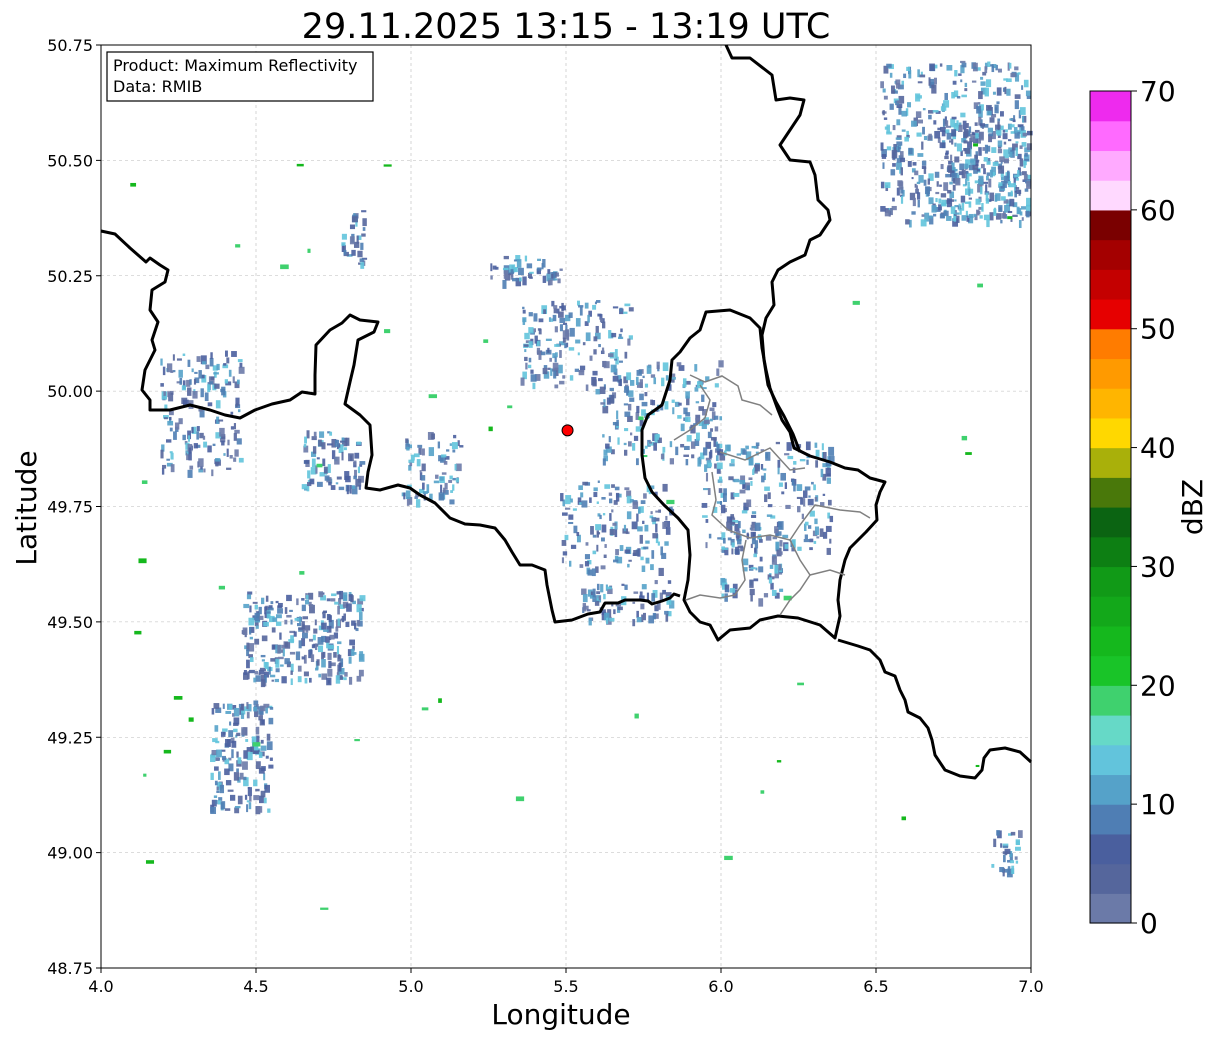 Image resolution: width=1219 pixels, height=1040 pixels. Describe the element at coordinates (410, 986) in the screenshot. I see `x-tick-label: 5.0` at that location.